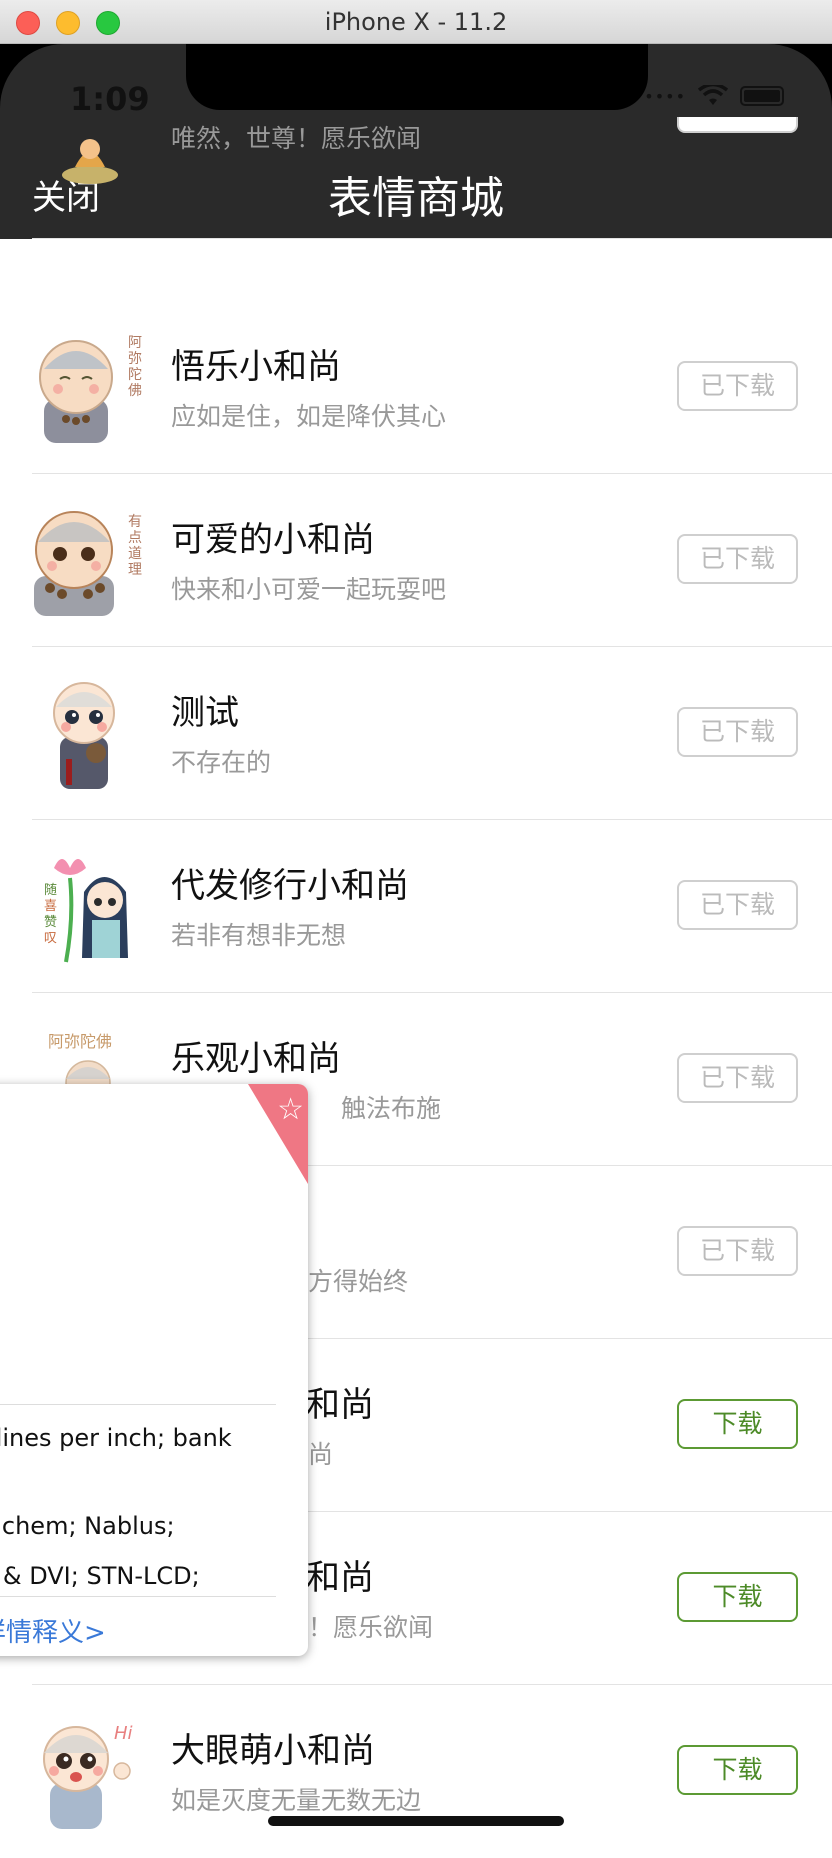  What do you see at coordinates (135, 570) in the screenshot?
I see `svg-text: 理` at bounding box center [135, 570].